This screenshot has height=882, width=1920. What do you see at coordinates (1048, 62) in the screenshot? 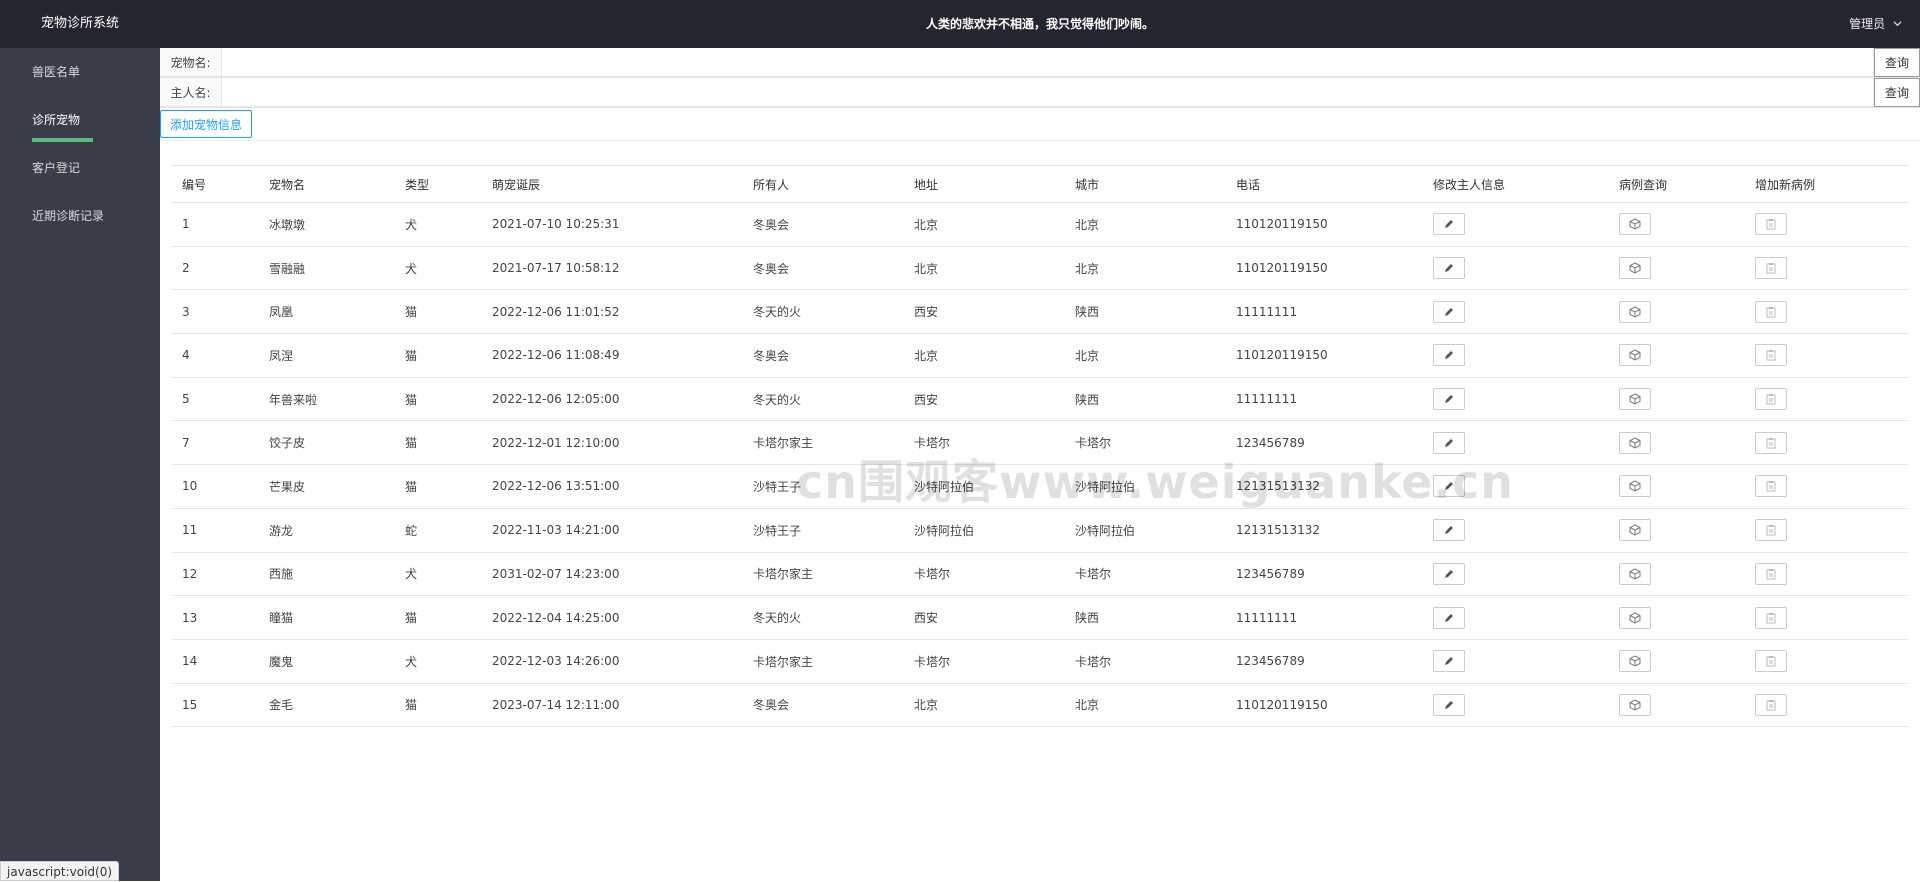
I see `pet-name-input` at bounding box center [1048, 62].